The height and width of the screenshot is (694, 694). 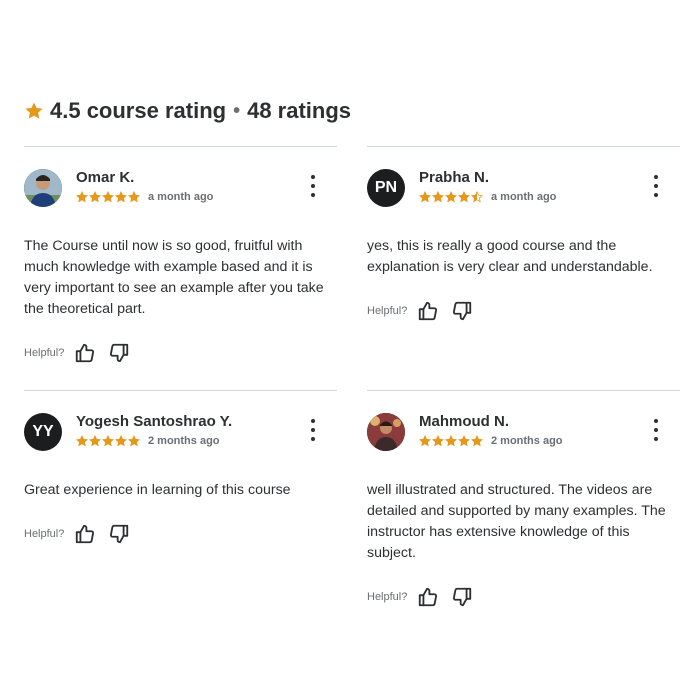 I want to click on avatar: YY, so click(x=43, y=432).